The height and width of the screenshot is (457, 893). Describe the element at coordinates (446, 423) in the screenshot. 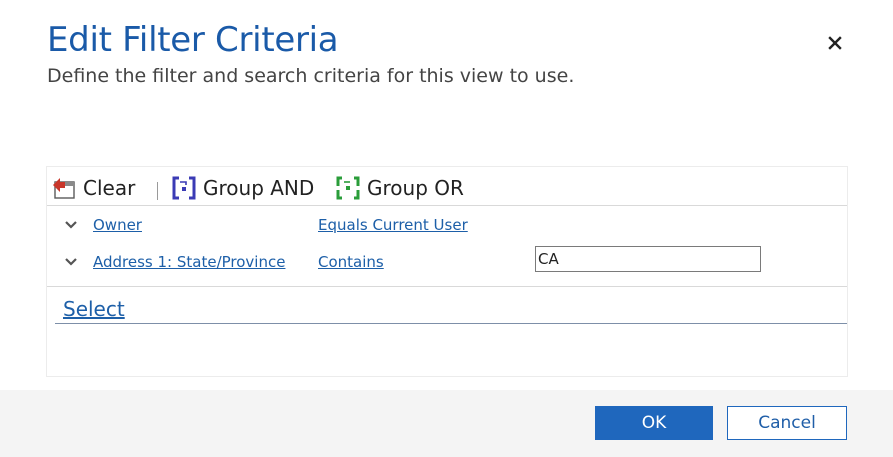

I see `dialog-footer: OK Cancel` at that location.